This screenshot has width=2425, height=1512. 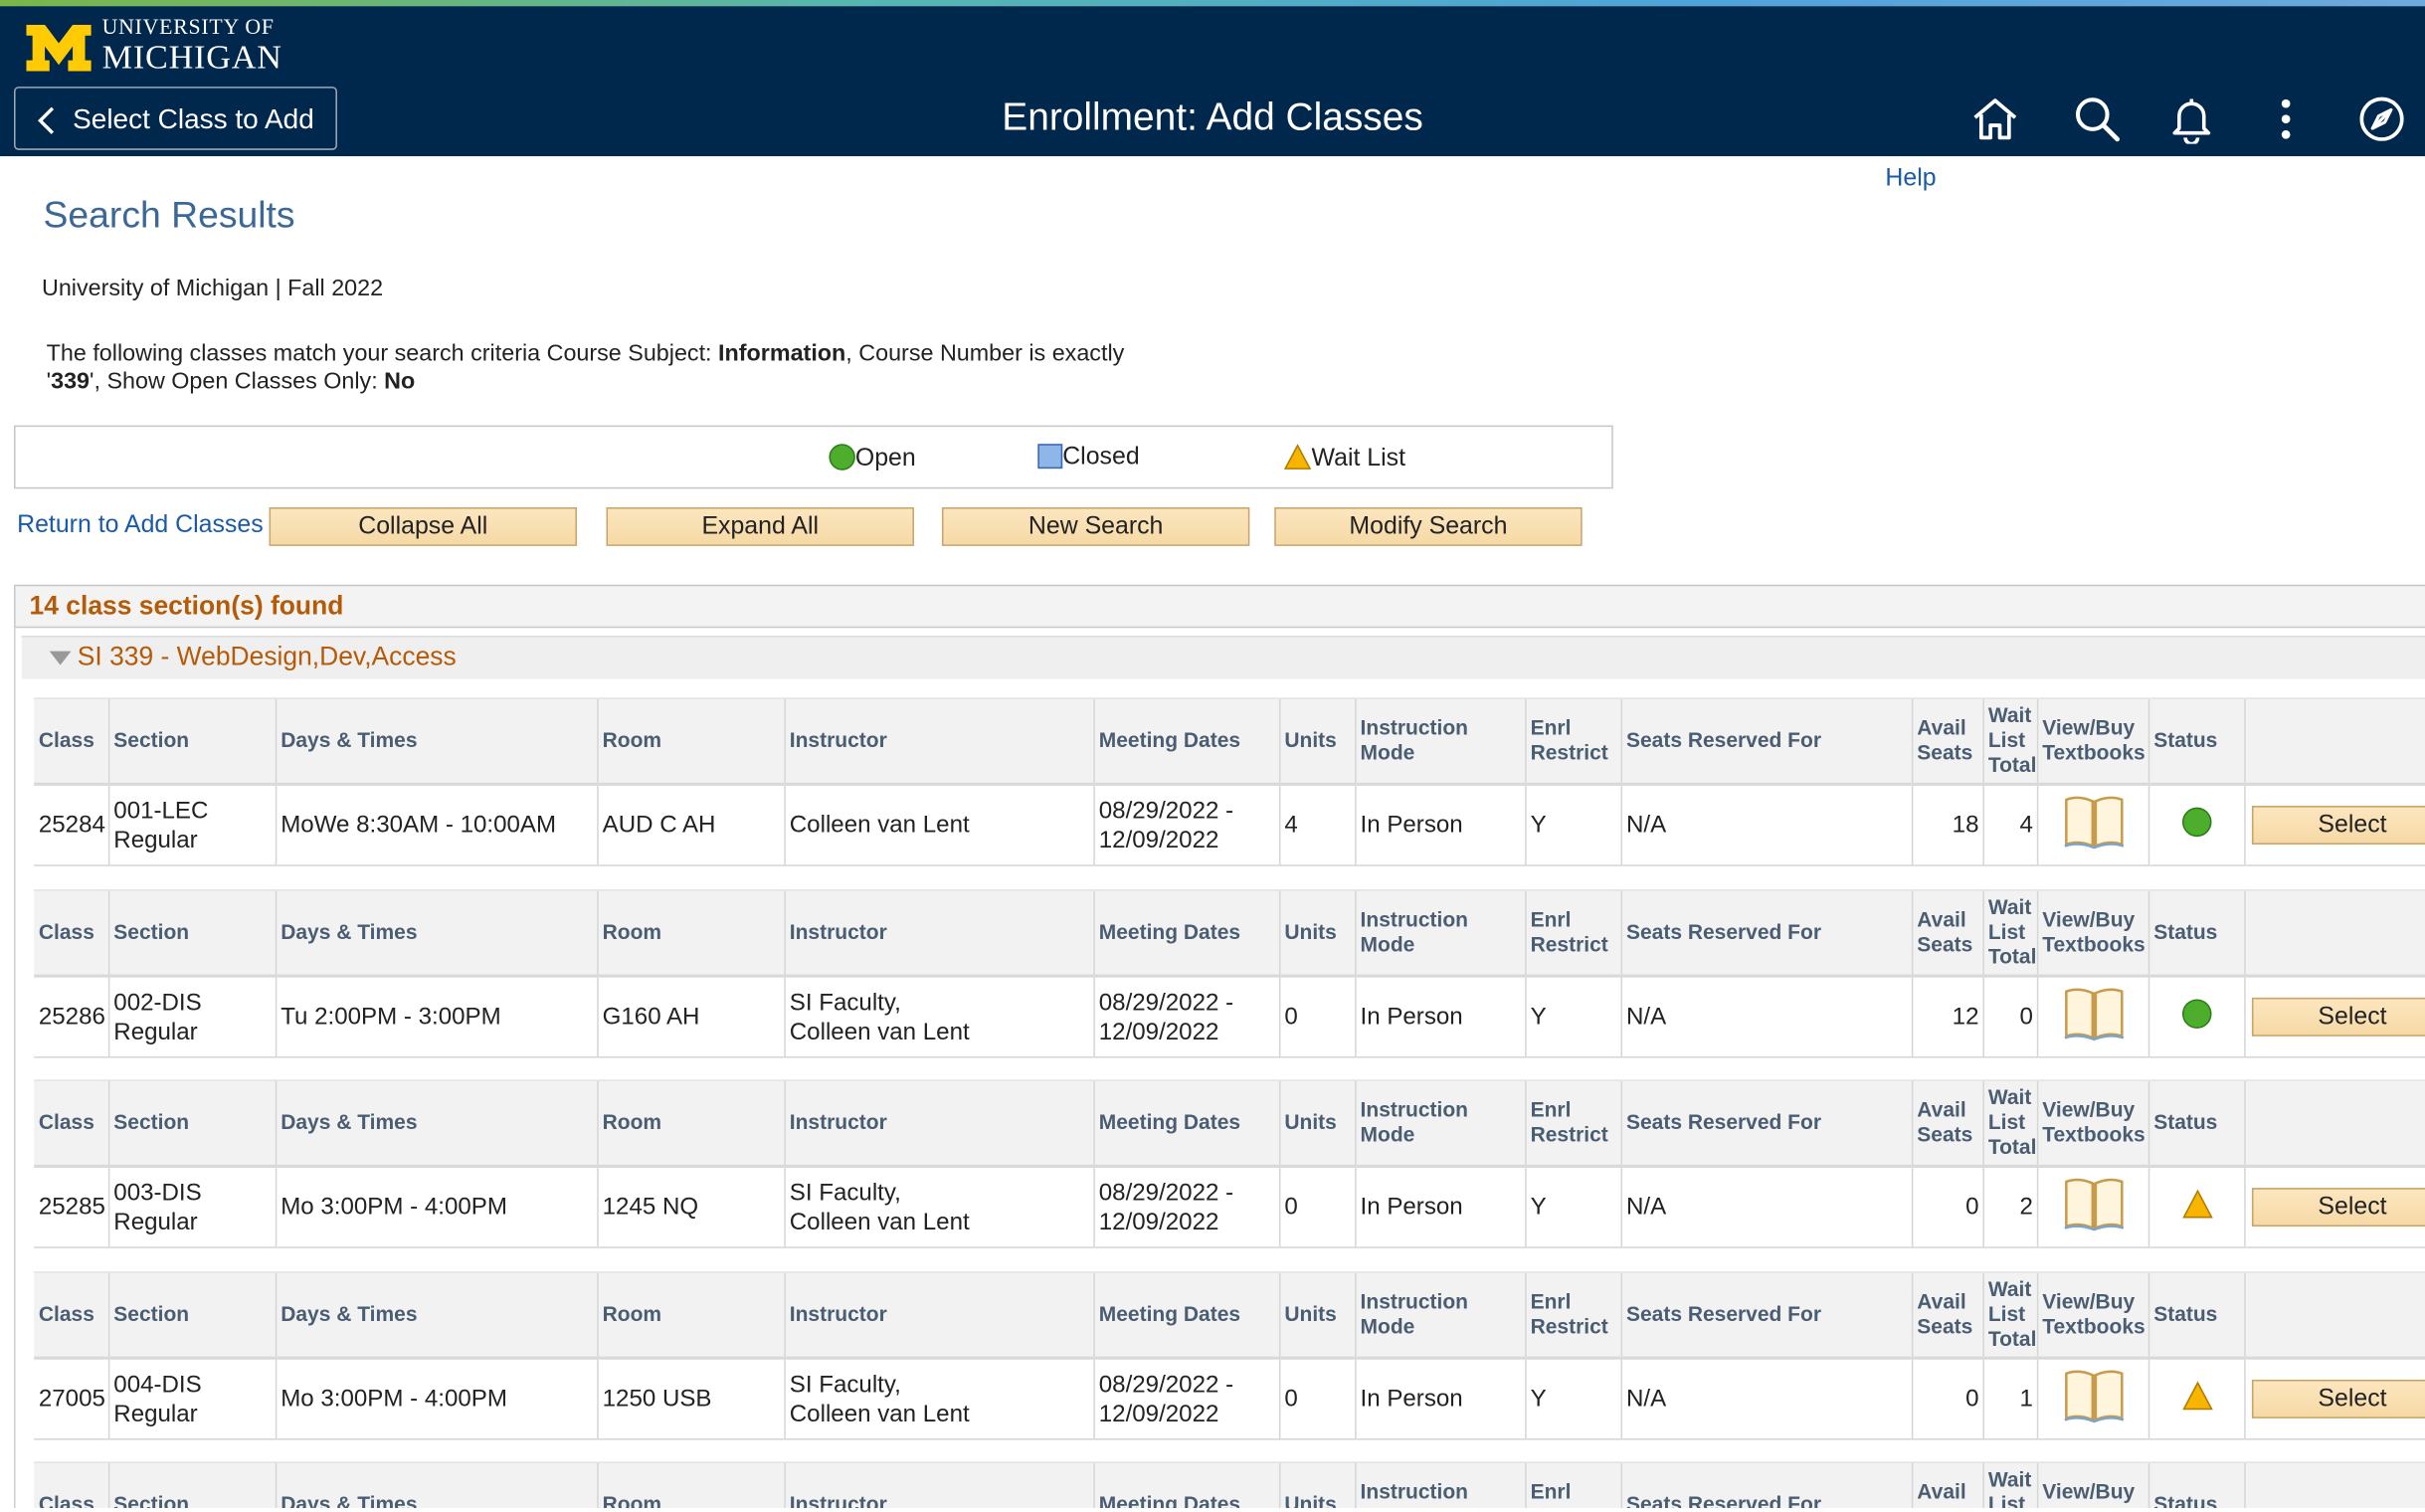 I want to click on section-cell: 002-DIS Regular, so click(x=191, y=1017).